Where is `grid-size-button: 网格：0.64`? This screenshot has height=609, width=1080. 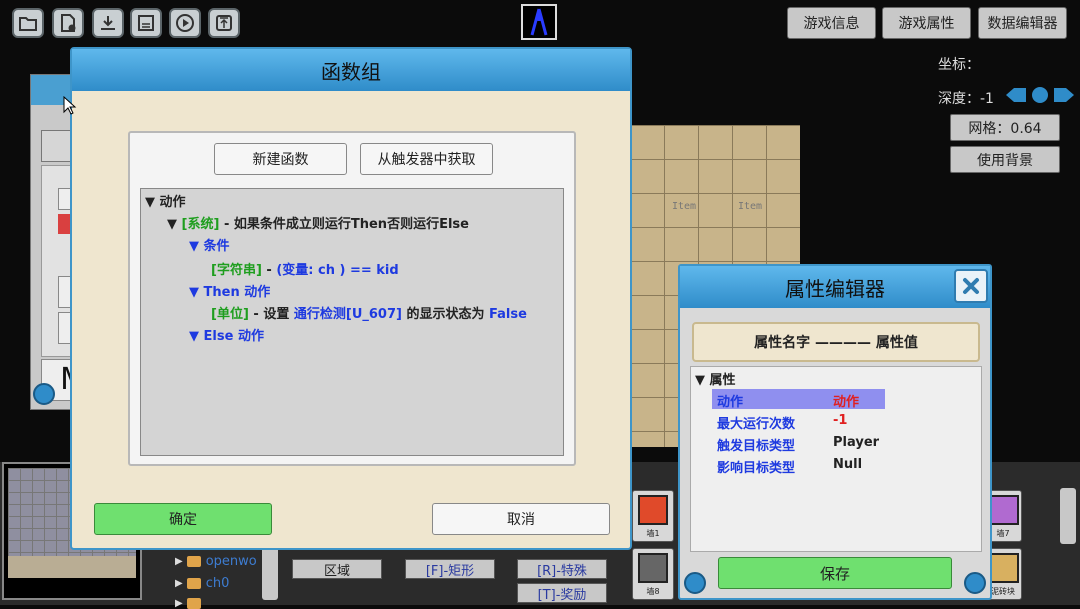 grid-size-button: 网格：0.64 is located at coordinates (1005, 127).